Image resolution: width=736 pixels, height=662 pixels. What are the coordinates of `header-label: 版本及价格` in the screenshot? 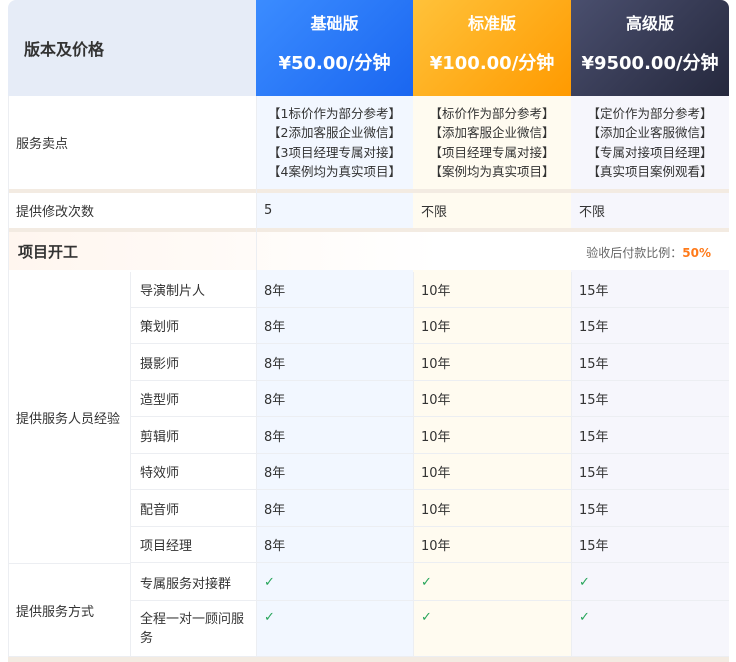 It's located at (132, 48).